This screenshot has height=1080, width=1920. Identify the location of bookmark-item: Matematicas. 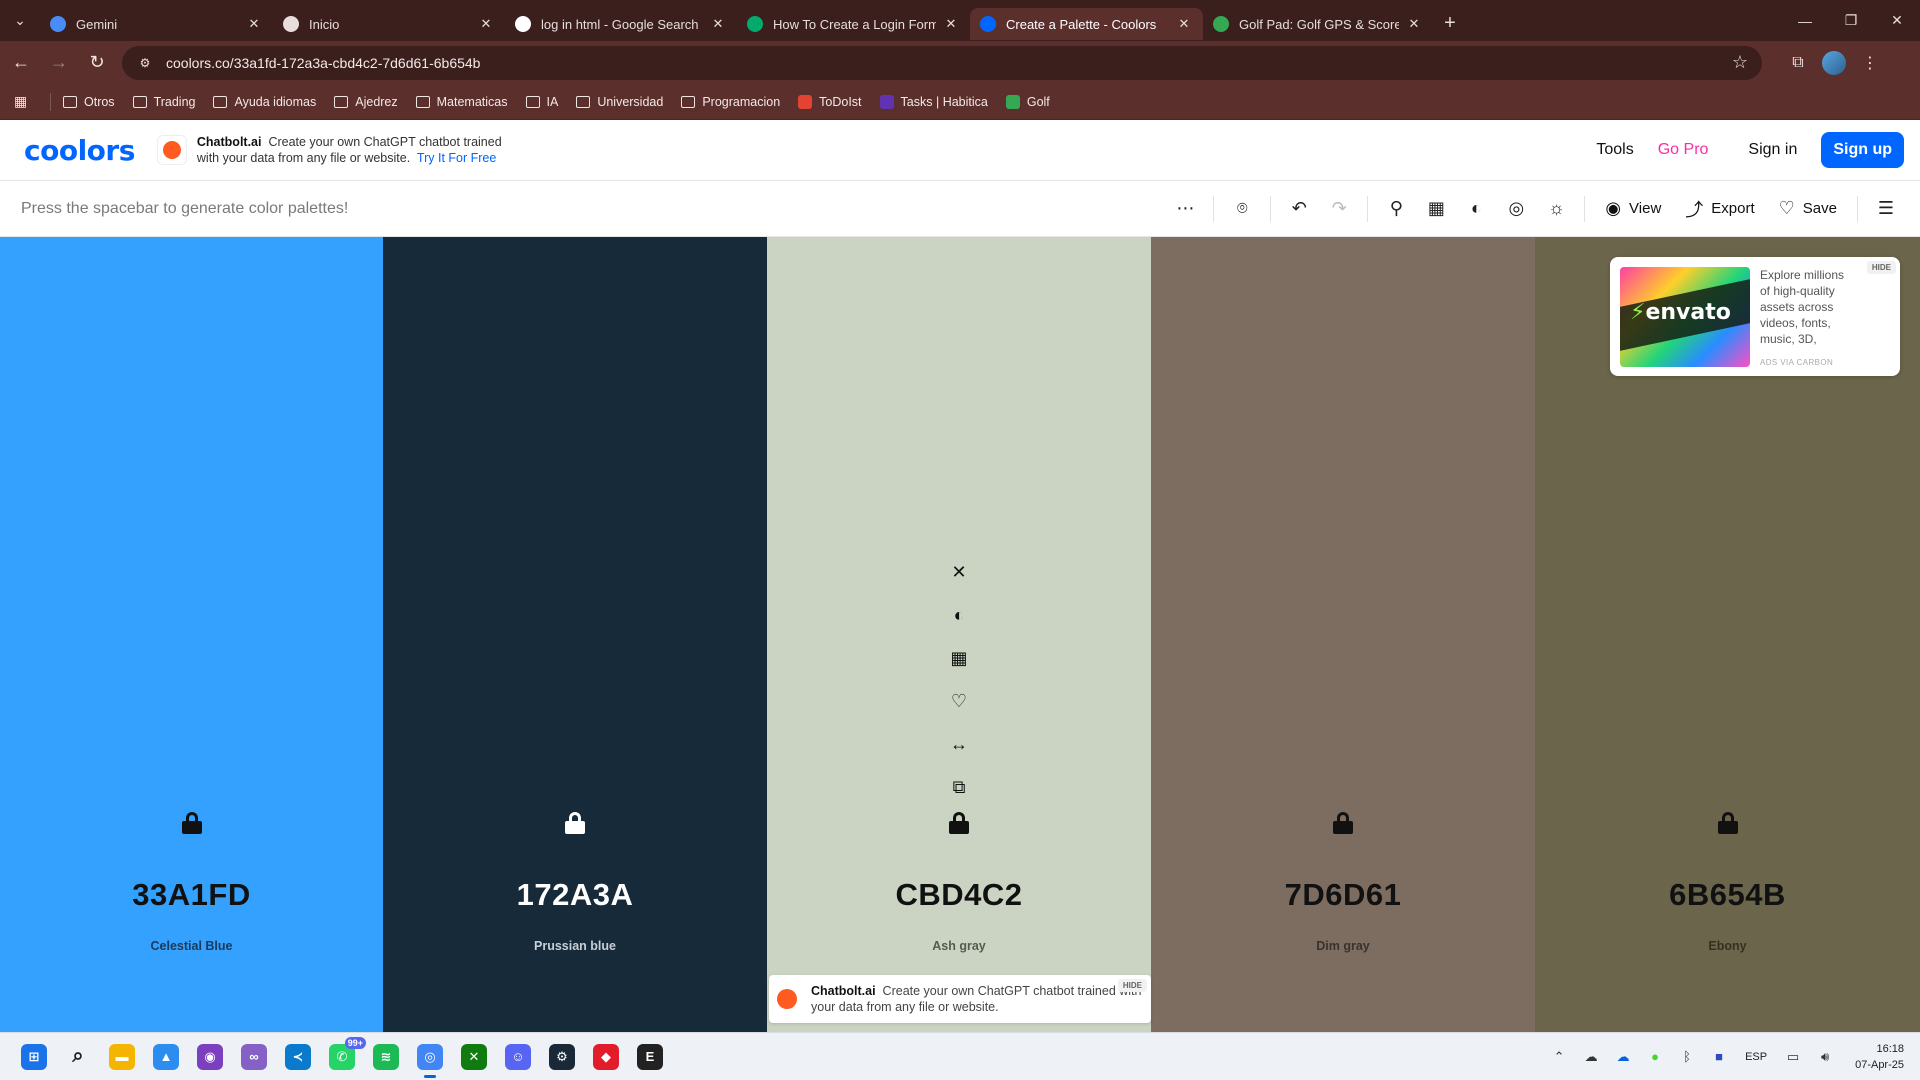
(461, 102).